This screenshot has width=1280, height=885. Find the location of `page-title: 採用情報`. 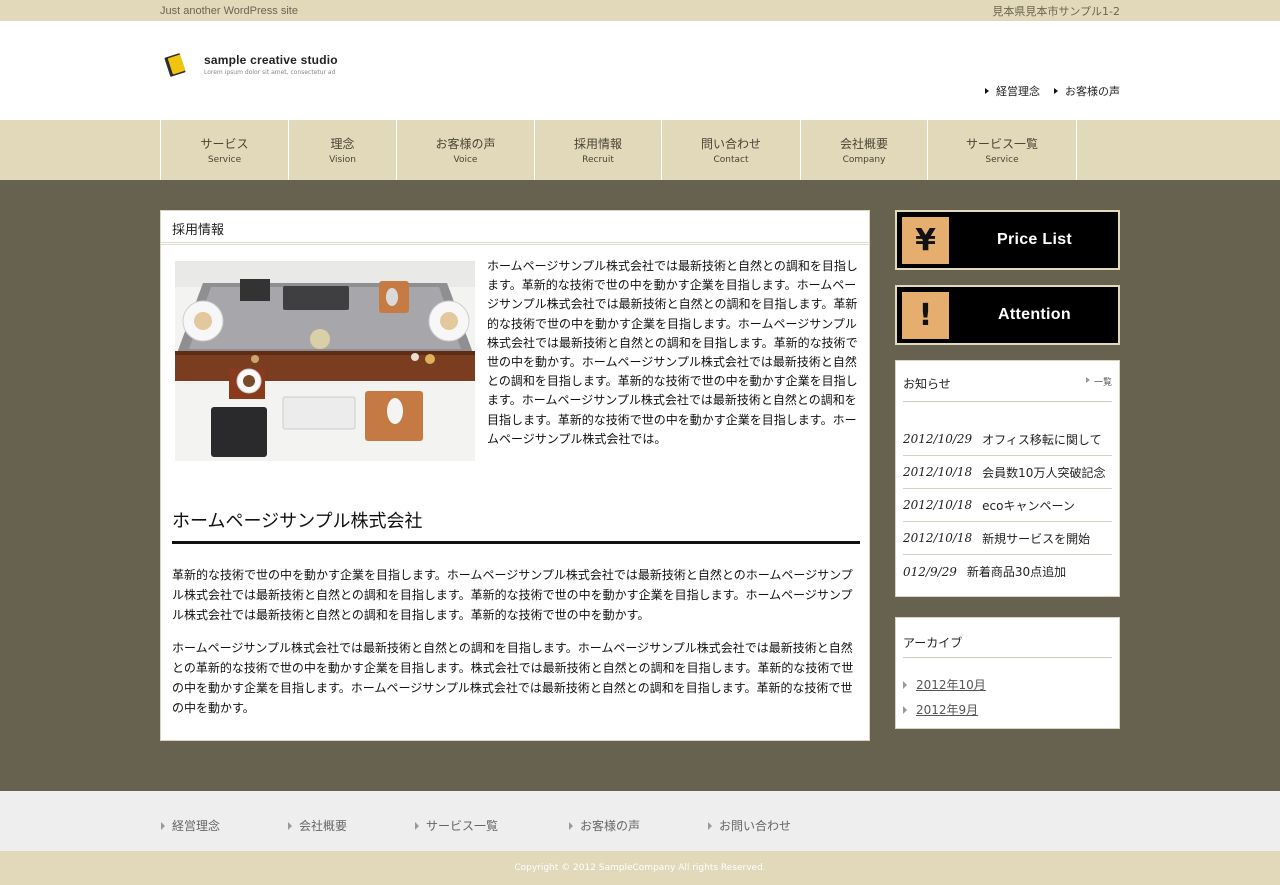

page-title: 採用情報 is located at coordinates (515, 228).